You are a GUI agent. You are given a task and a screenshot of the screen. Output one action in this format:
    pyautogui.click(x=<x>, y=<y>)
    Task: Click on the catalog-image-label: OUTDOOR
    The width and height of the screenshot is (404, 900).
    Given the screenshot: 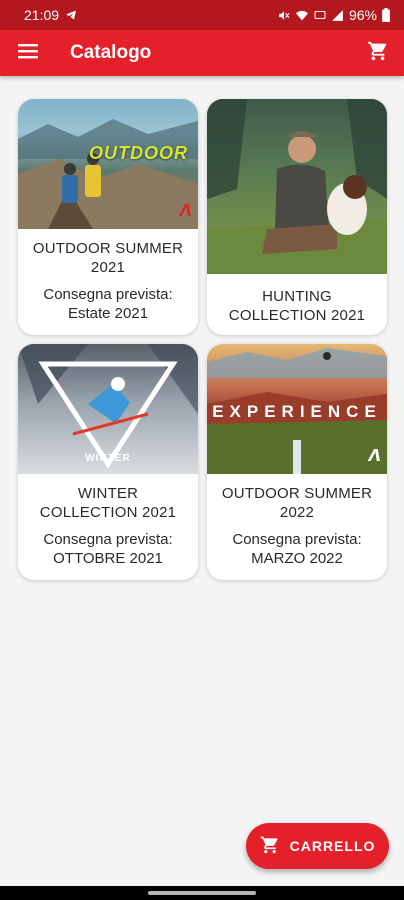 What is the action you would take?
    pyautogui.click(x=138, y=153)
    